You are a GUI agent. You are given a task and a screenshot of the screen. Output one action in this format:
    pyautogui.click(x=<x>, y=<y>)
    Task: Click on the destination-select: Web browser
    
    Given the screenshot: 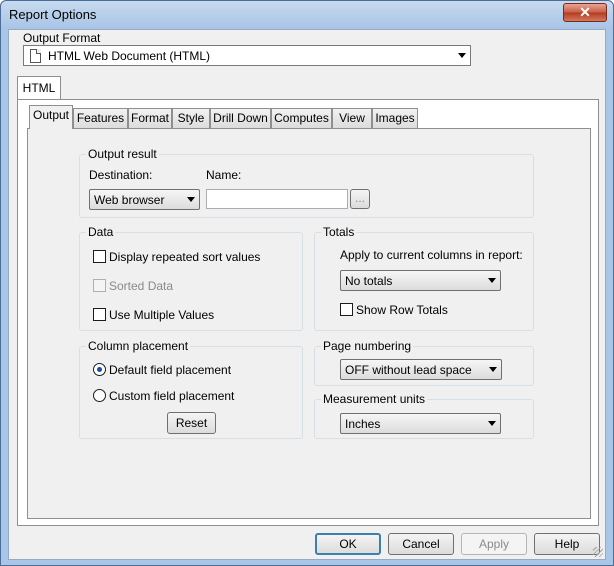 What is the action you would take?
    pyautogui.click(x=144, y=199)
    